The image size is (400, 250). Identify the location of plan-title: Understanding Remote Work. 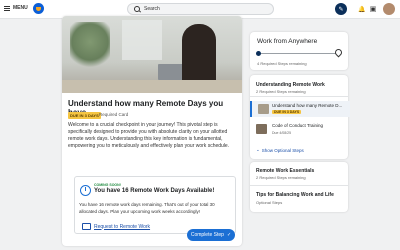
(290, 85).